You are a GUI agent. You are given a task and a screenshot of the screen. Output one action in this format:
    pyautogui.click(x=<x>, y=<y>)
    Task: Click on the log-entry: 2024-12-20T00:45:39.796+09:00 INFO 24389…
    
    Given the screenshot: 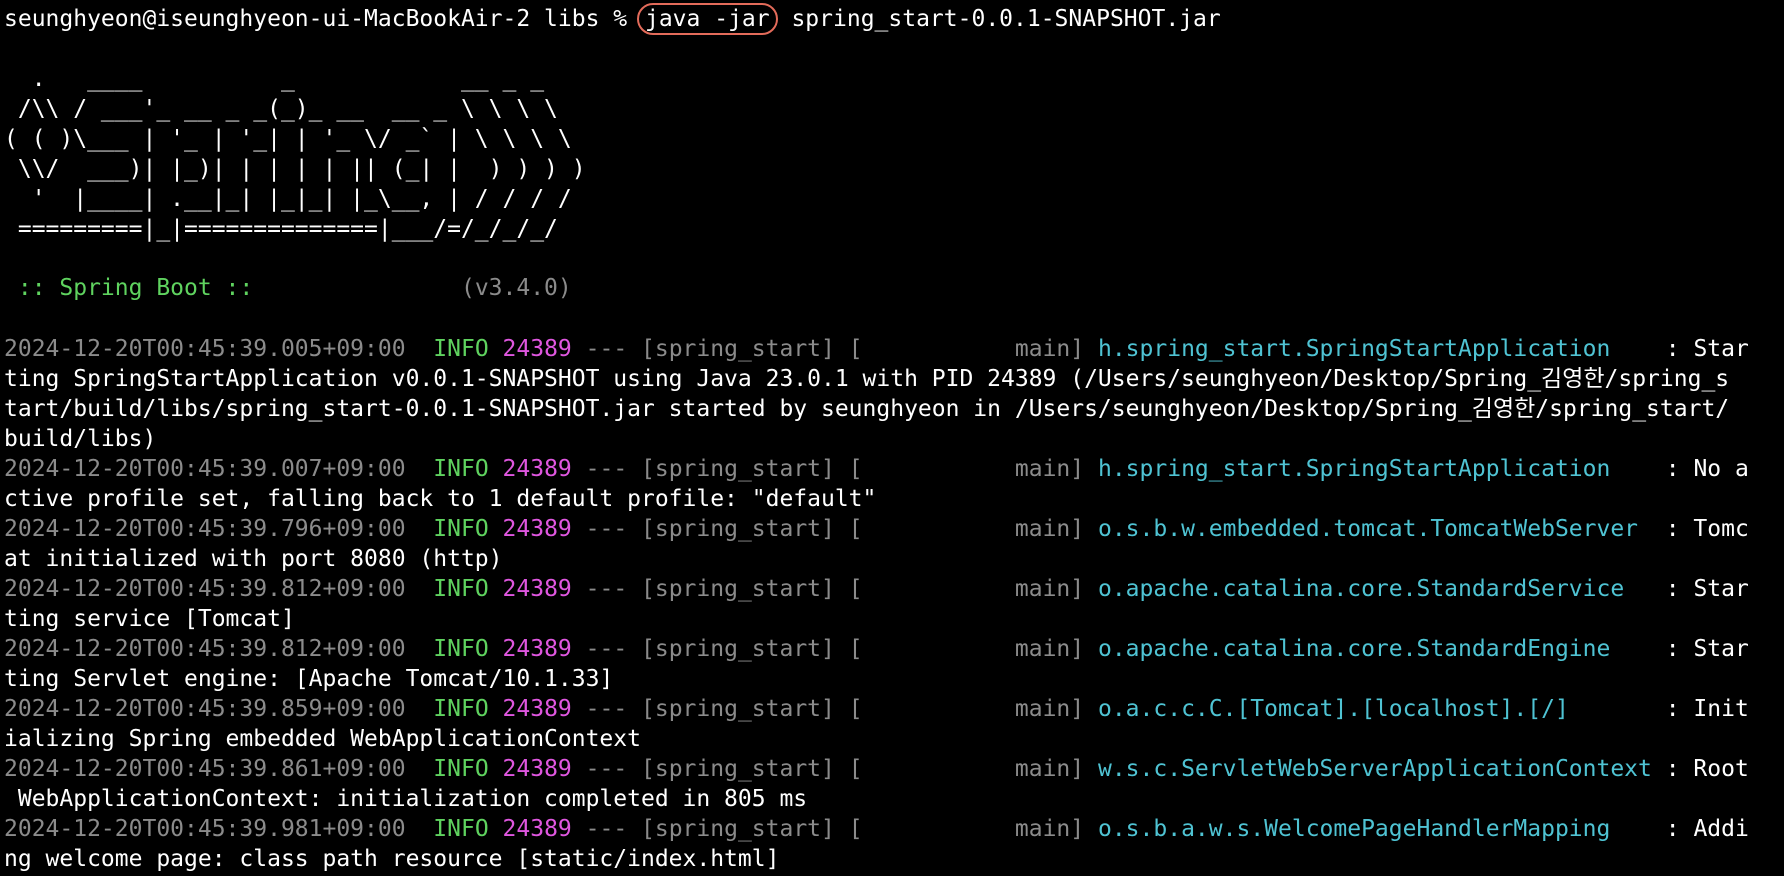 What is the action you would take?
    pyautogui.click(x=876, y=529)
    